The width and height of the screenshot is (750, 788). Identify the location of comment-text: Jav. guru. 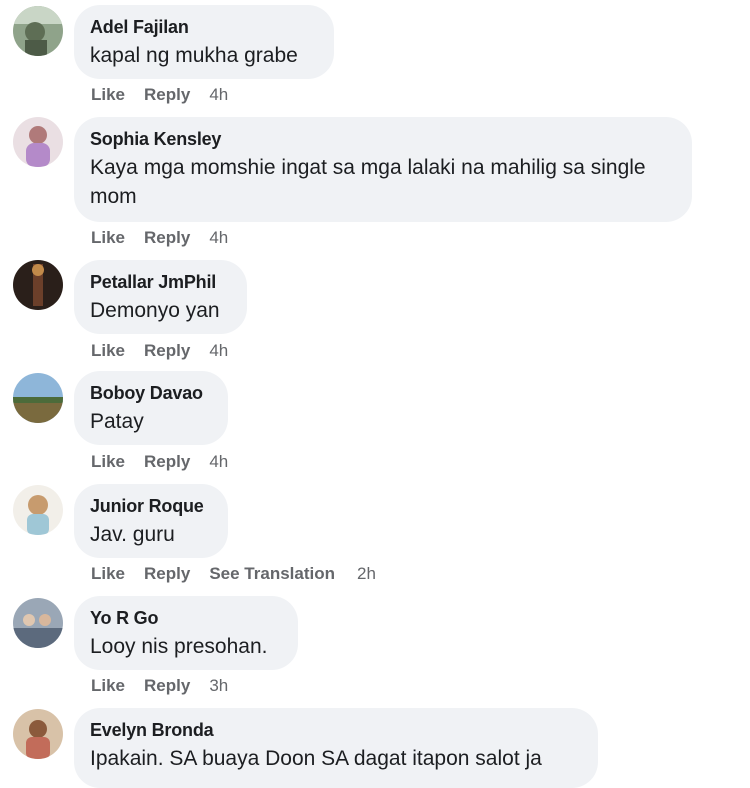
(132, 534).